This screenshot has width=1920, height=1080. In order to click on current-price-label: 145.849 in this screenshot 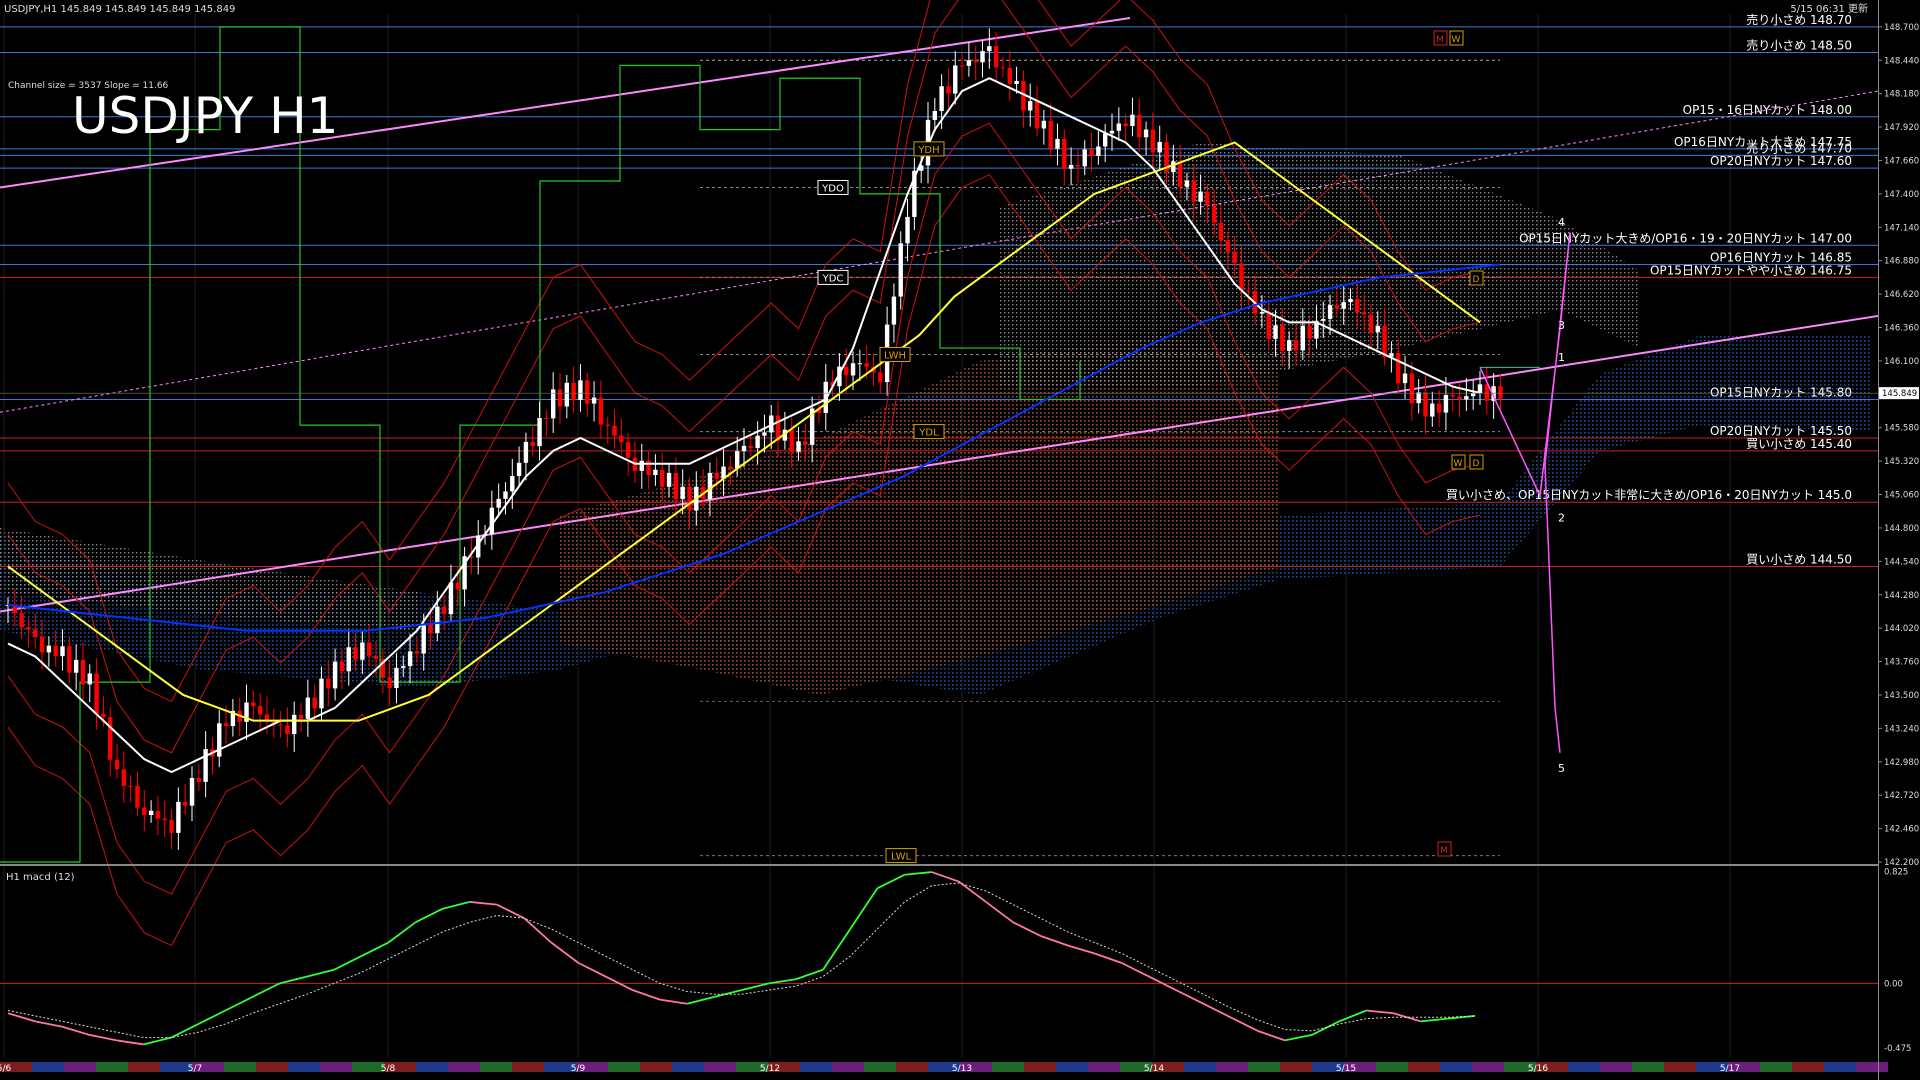, I will do `click(1899, 394)`.